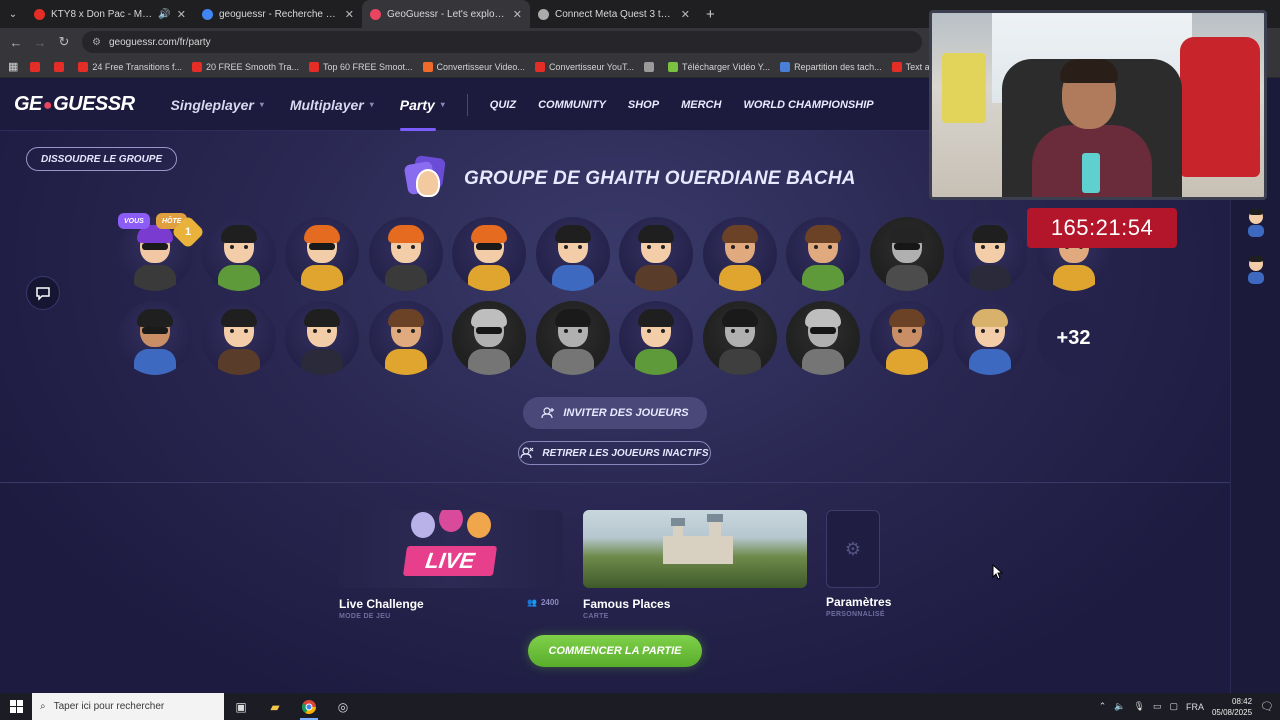 This screenshot has height=720, width=1280. I want to click on start-game-button: COMMENCER LA PARTIE, so click(615, 651).